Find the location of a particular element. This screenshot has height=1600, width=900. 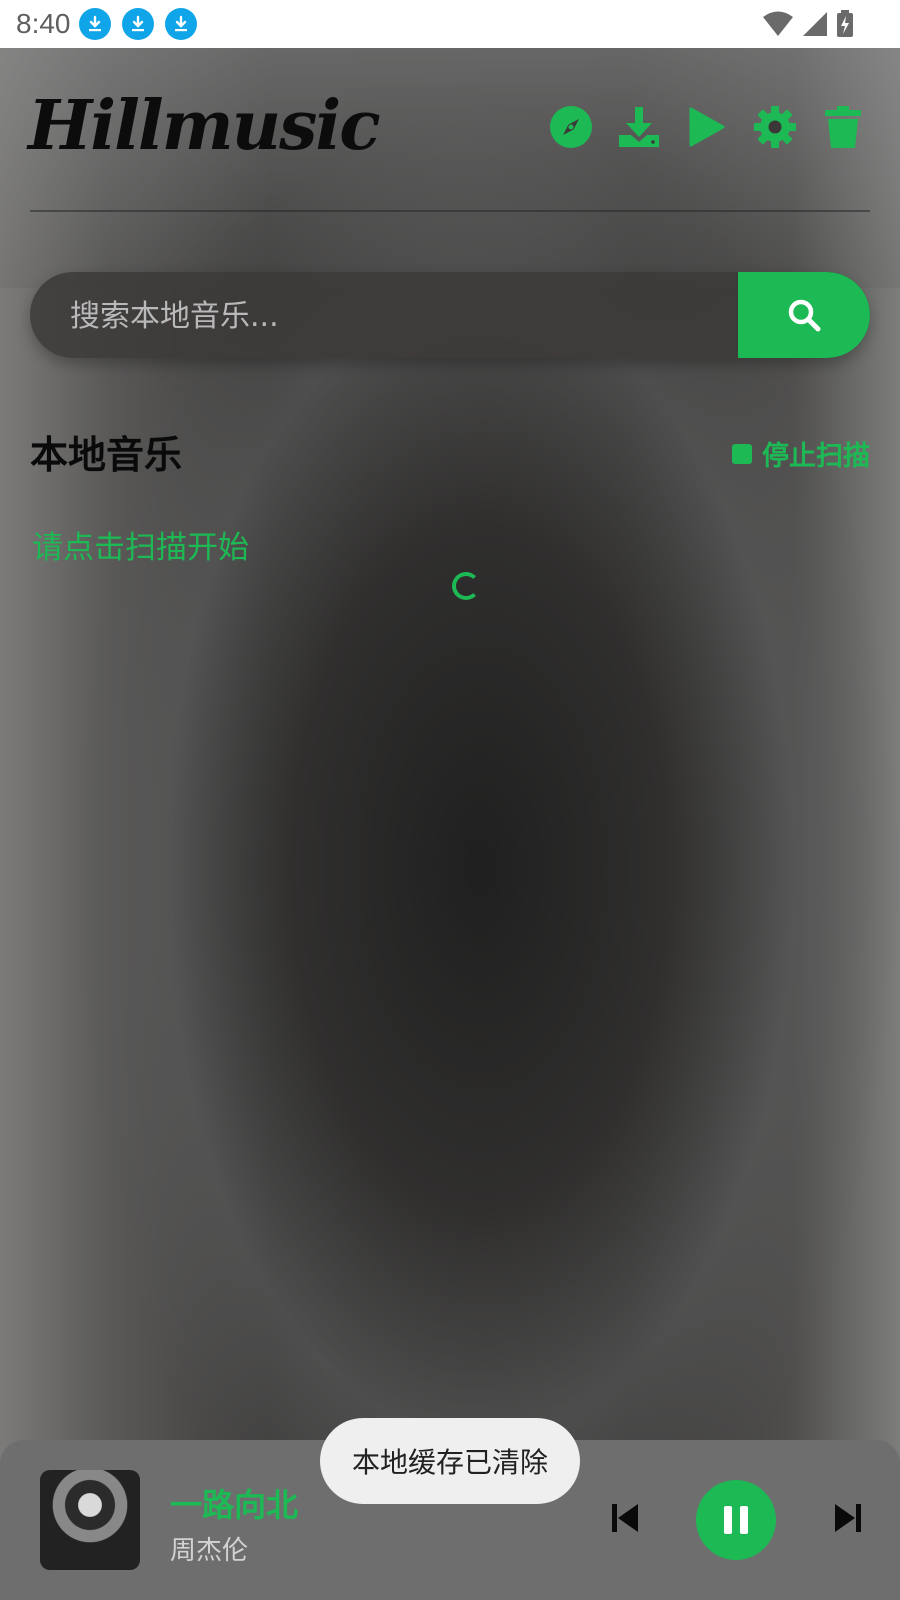

compass-icon is located at coordinates (571, 127).